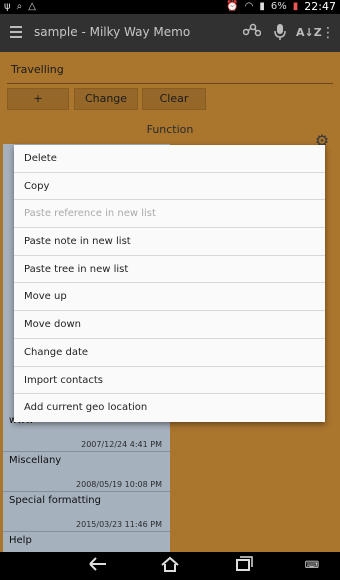 The width and height of the screenshot is (340, 580). Describe the element at coordinates (262, 6) in the screenshot. I see `signal-icon: ▮` at that location.